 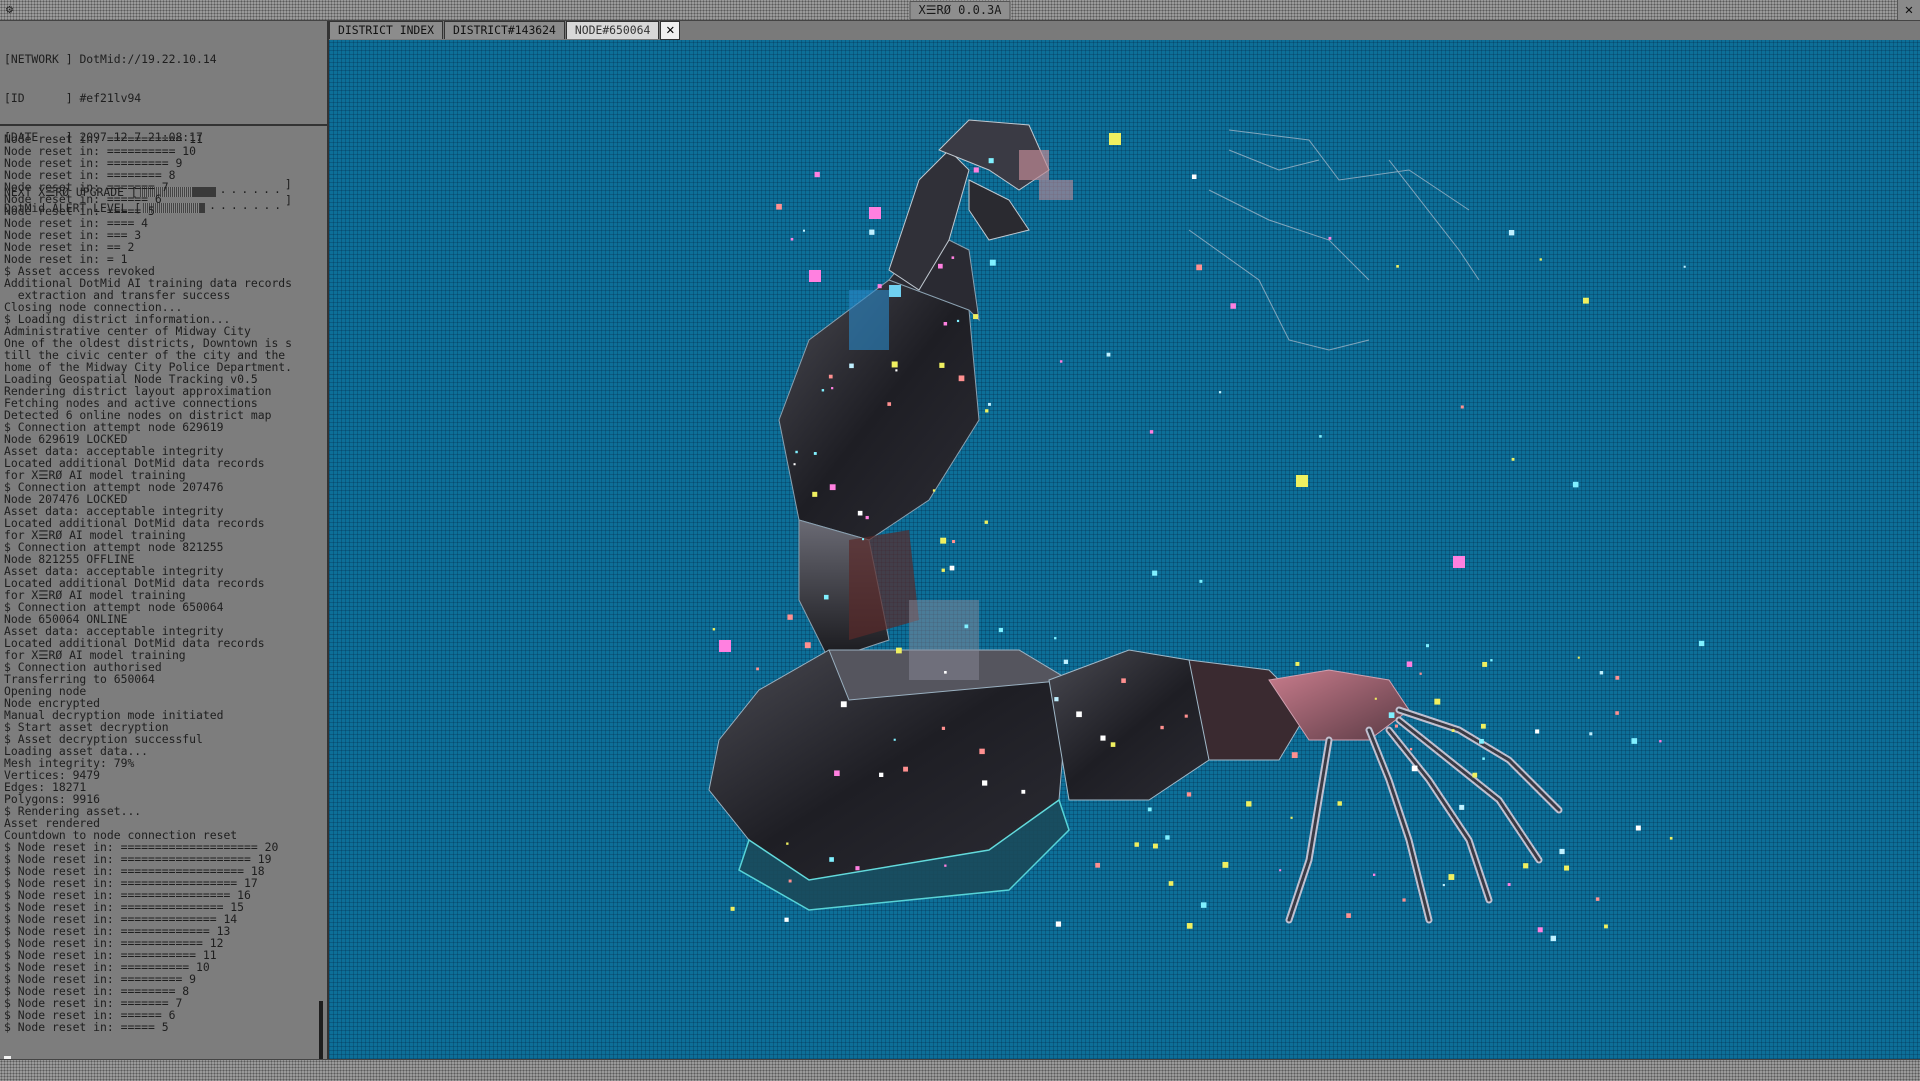 I want to click on id-row: [ID ] #ef21lv94, so click(x=165, y=98).